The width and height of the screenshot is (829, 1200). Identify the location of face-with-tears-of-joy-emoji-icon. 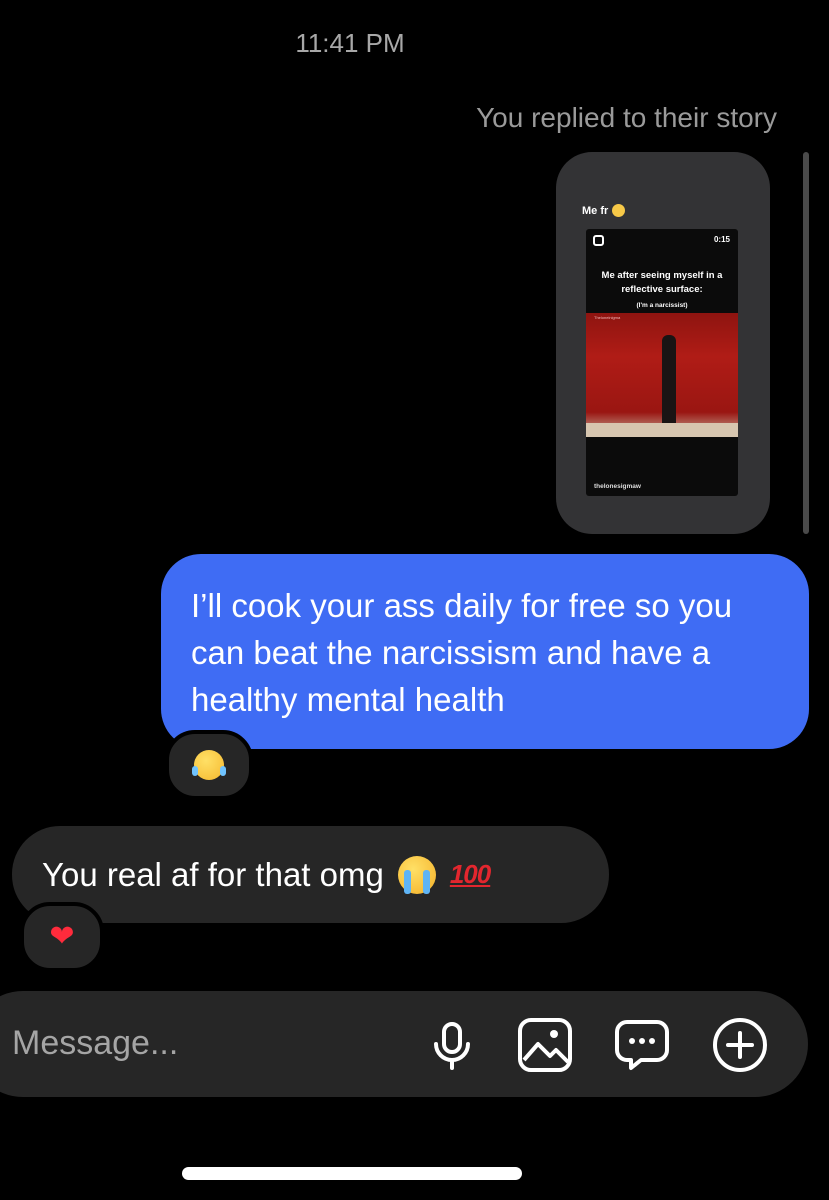
(209, 765).